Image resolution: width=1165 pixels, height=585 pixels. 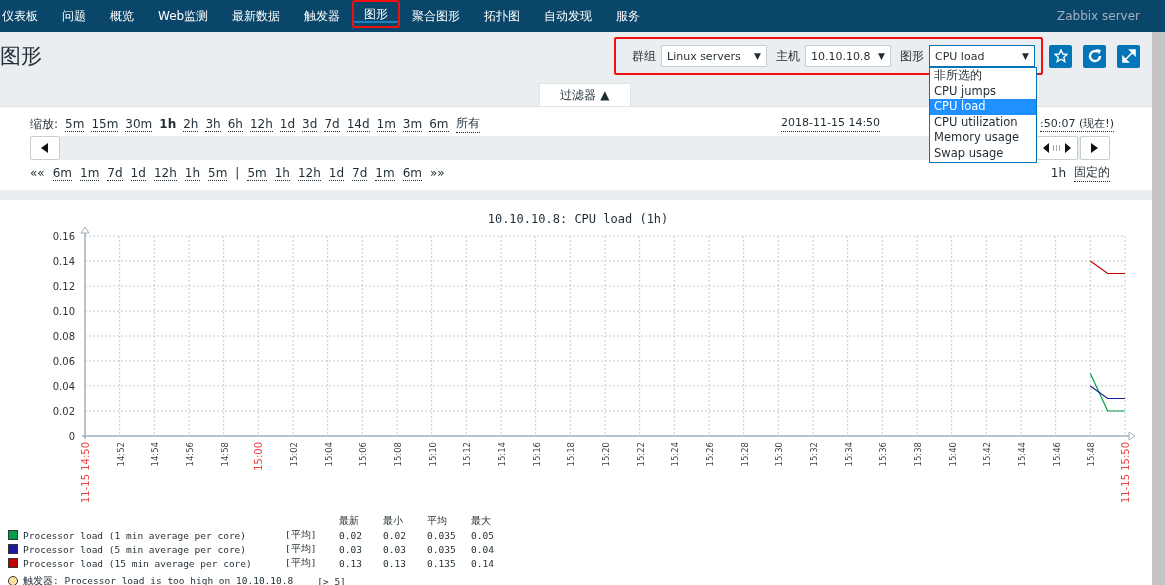 What do you see at coordinates (376, 14) in the screenshot?
I see `nav-tab: 图形` at bounding box center [376, 14].